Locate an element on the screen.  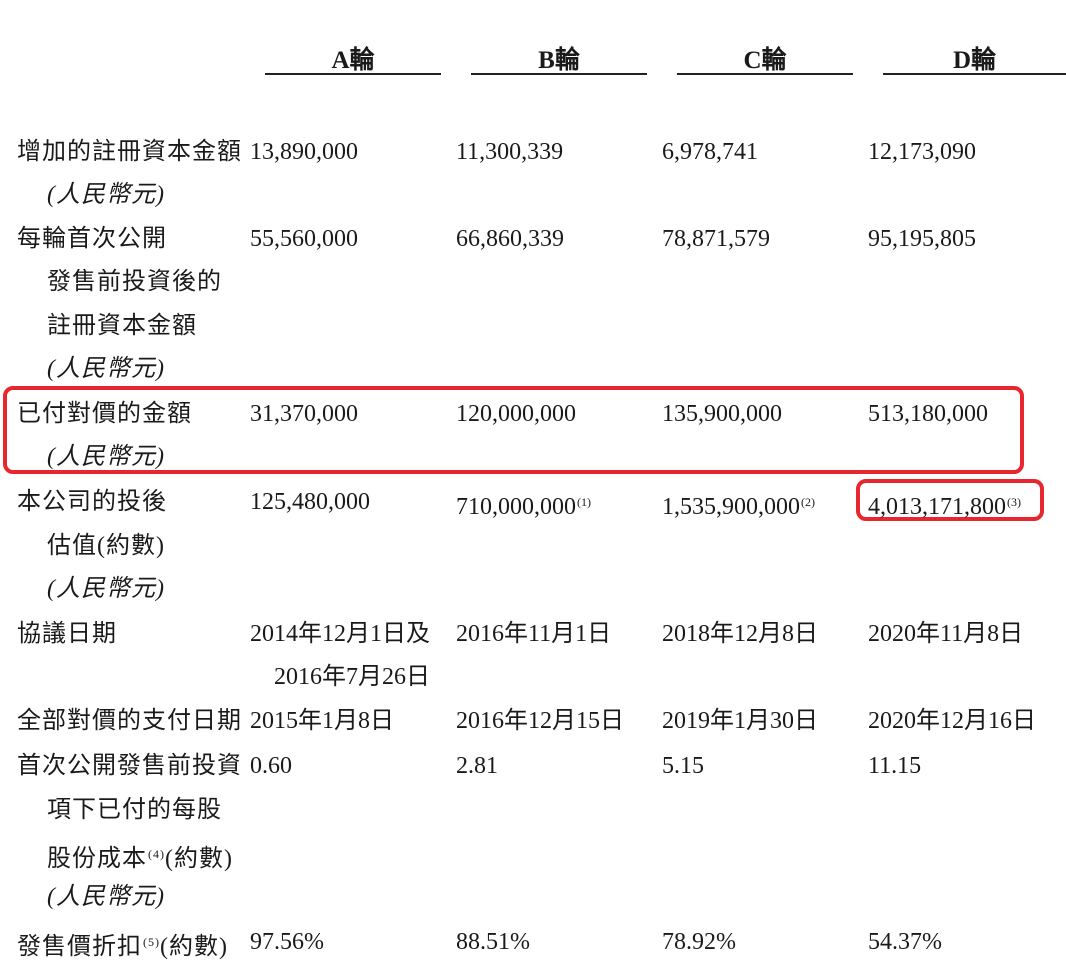
cell-b: 710,000,000(1) is located at coordinates (523, 504).